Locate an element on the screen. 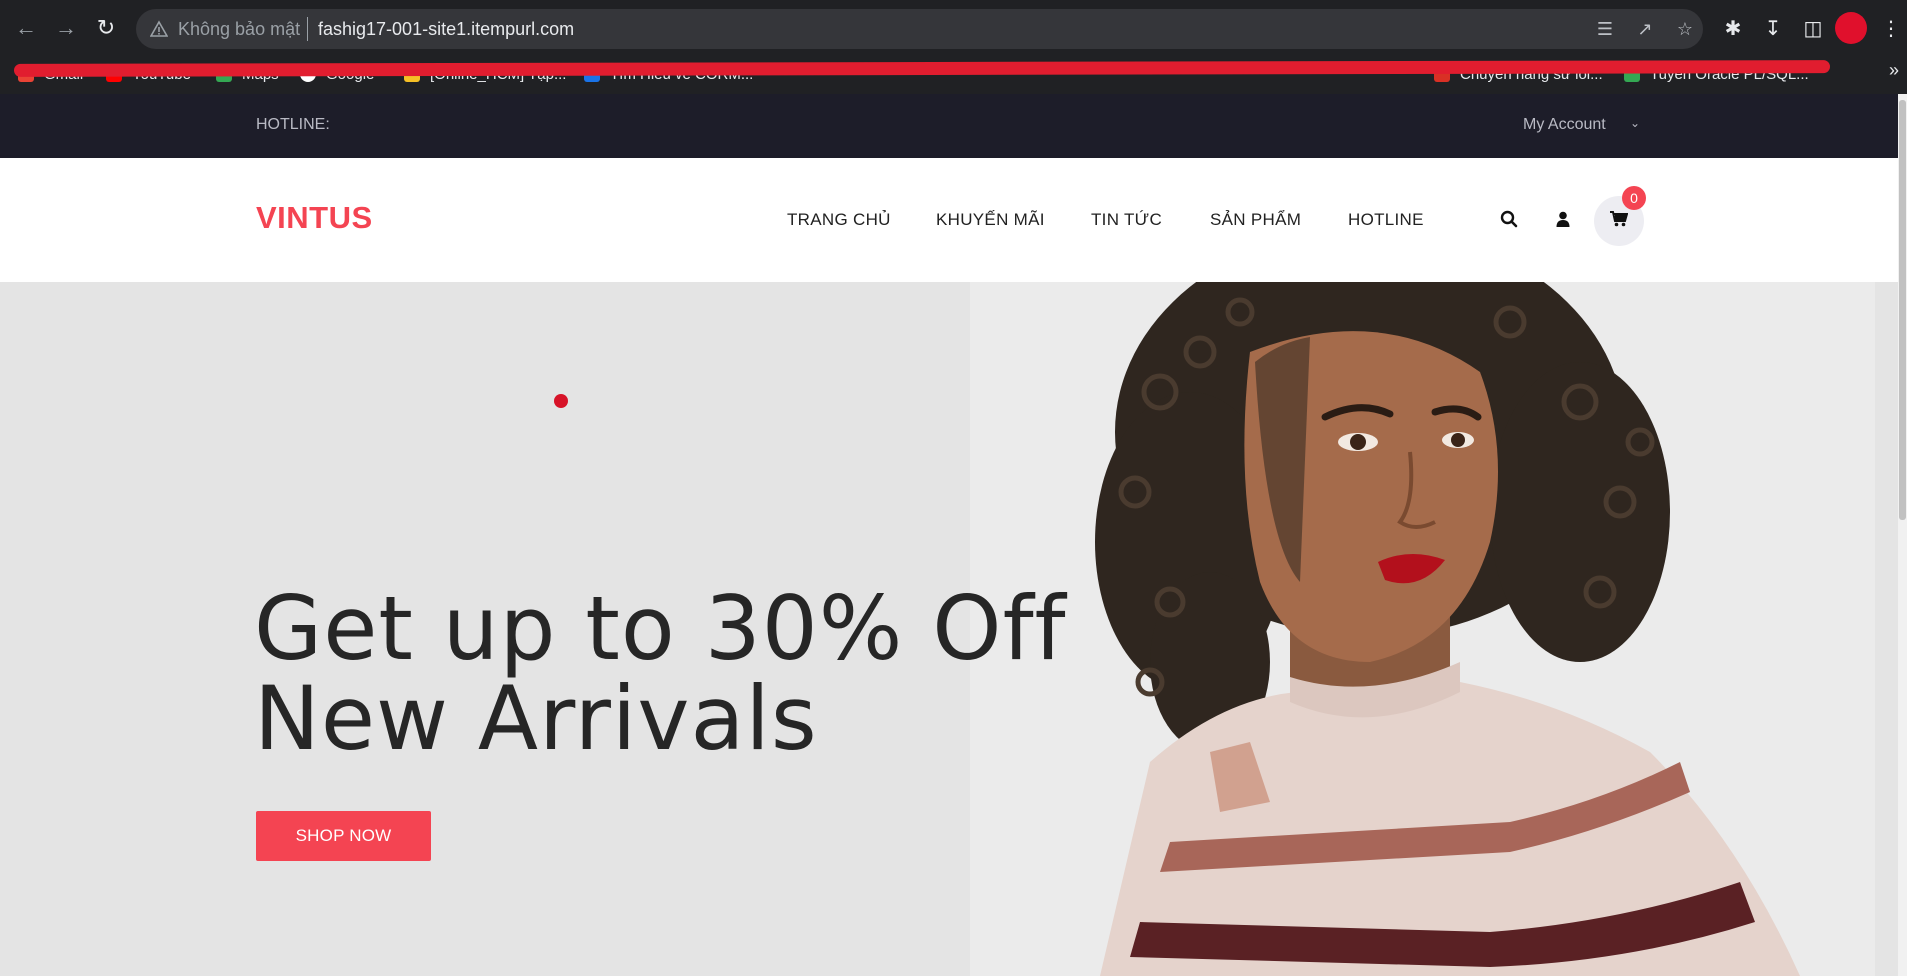  omnibox-divider is located at coordinates (307, 29).